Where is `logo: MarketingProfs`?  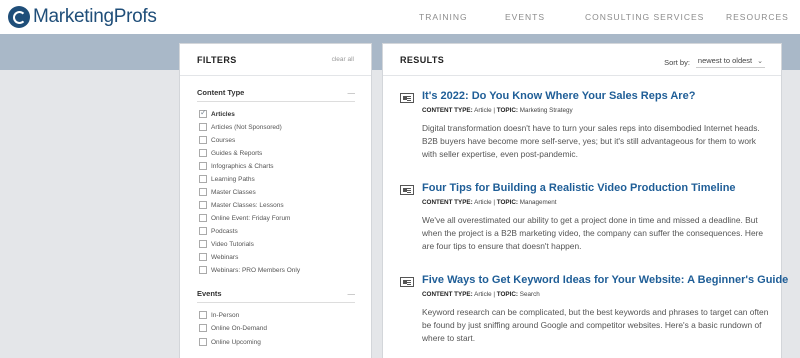 logo: MarketingProfs is located at coordinates (82, 17).